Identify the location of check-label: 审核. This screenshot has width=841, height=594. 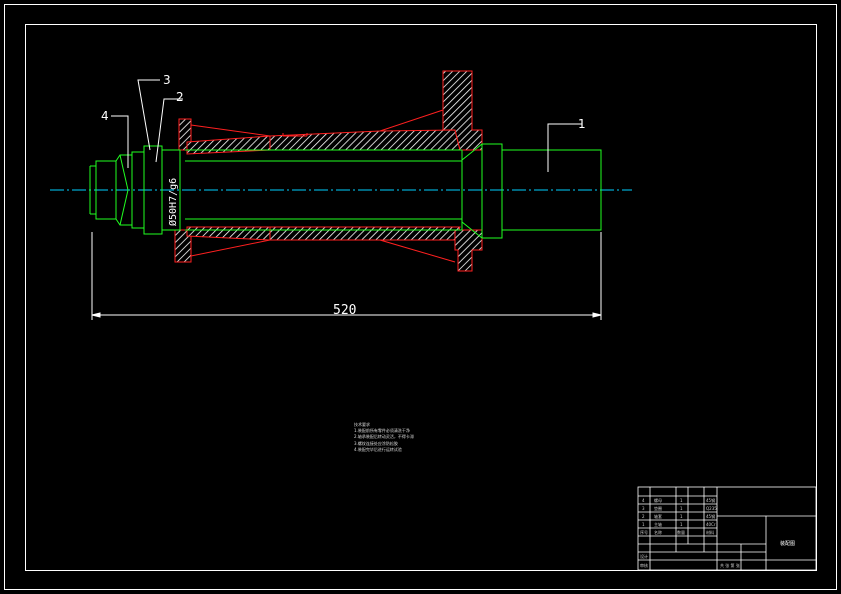
(644, 565).